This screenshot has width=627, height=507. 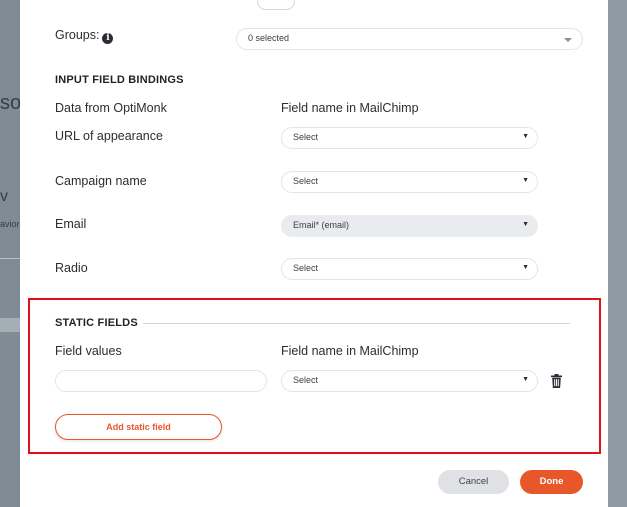 What do you see at coordinates (276, 5) in the screenshot?
I see `toggle-switch` at bounding box center [276, 5].